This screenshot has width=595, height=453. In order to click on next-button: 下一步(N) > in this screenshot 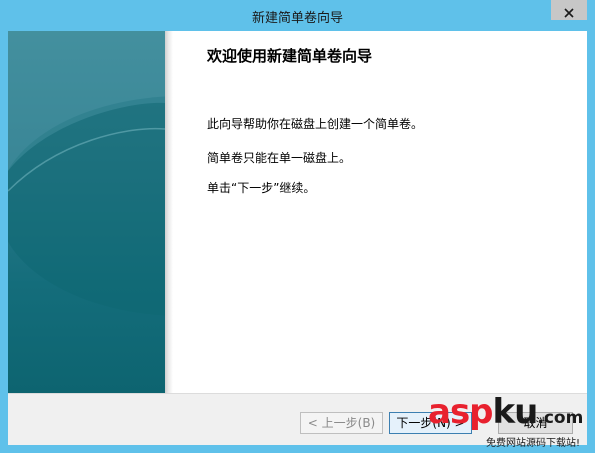, I will do `click(430, 423)`.